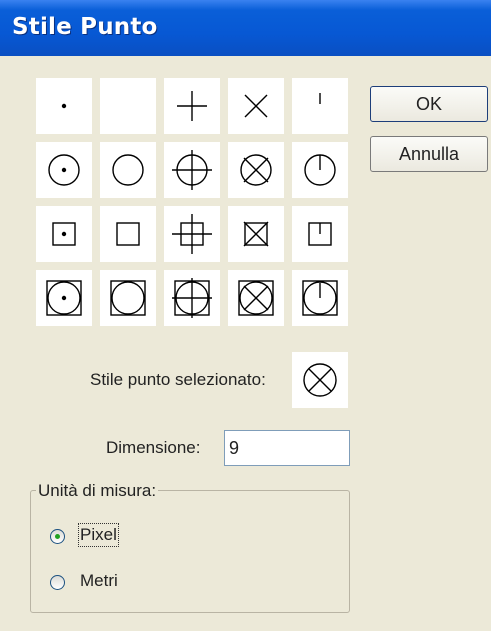 Image resolution: width=491 pixels, height=631 pixels. What do you see at coordinates (97, 491) in the screenshot?
I see `units-legend: Unità di misura:` at bounding box center [97, 491].